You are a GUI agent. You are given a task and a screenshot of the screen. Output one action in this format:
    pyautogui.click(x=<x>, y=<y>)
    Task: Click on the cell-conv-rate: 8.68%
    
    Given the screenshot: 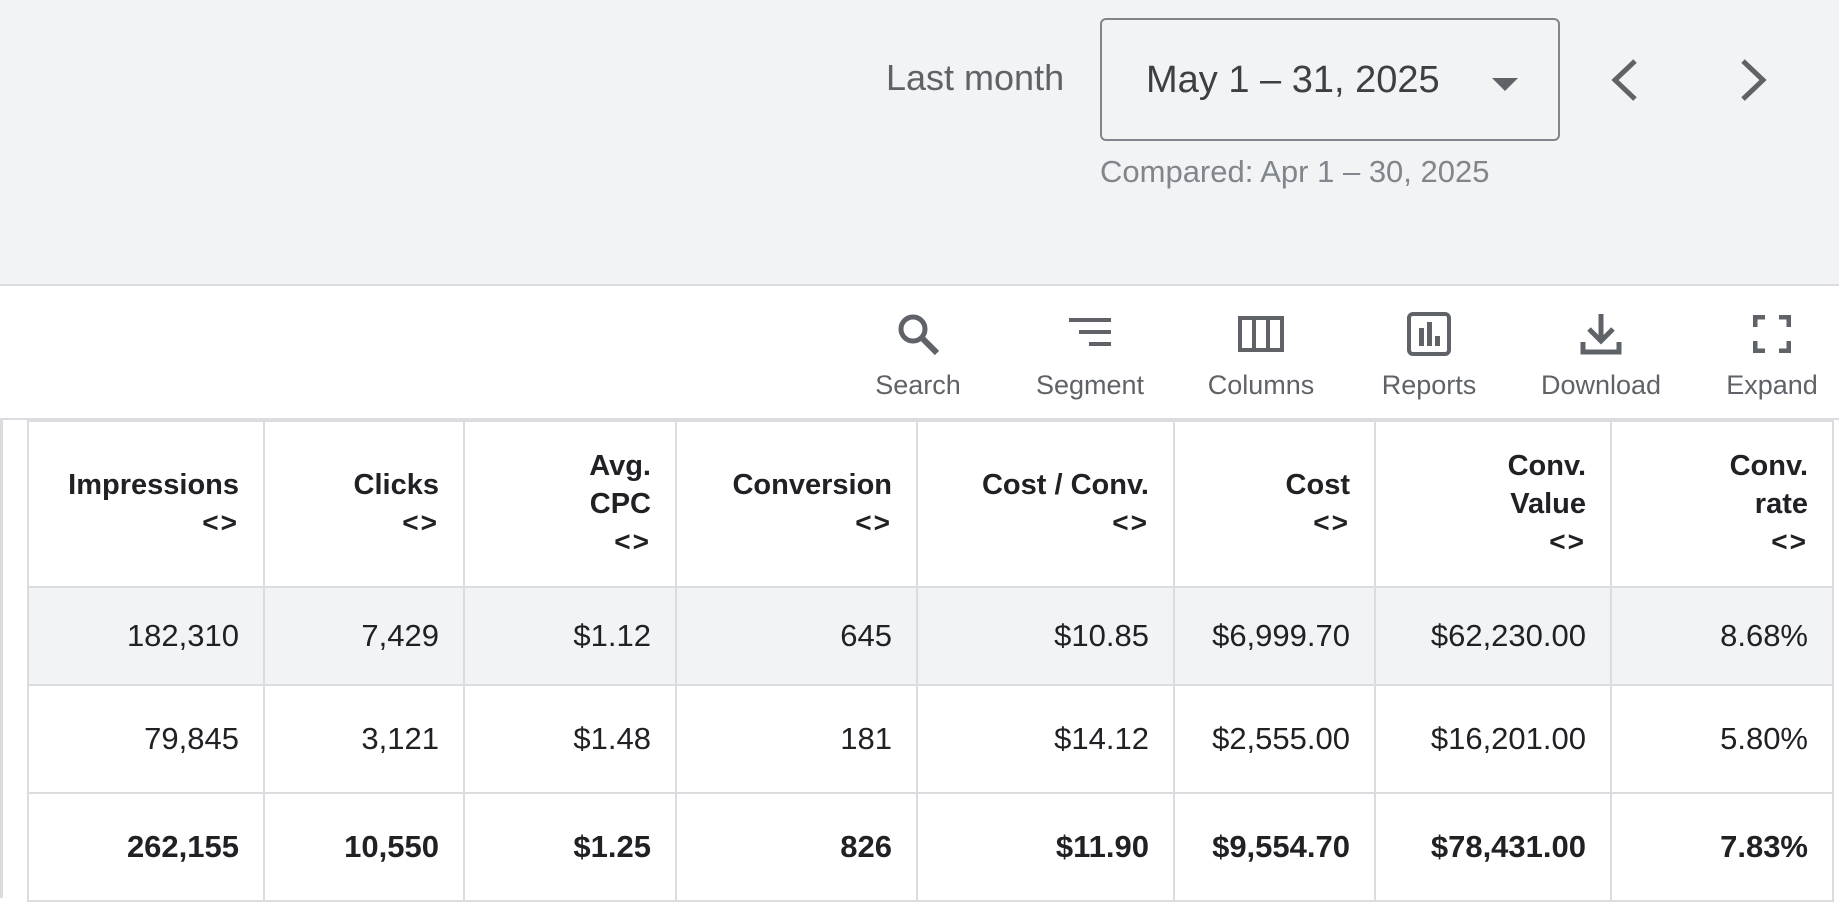 What is the action you would take?
    pyautogui.click(x=1722, y=636)
    